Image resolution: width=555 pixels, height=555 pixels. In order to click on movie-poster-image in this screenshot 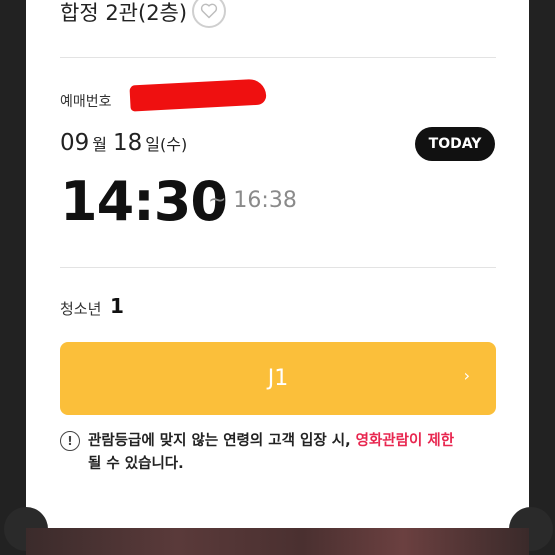, I will do `click(277, 541)`.